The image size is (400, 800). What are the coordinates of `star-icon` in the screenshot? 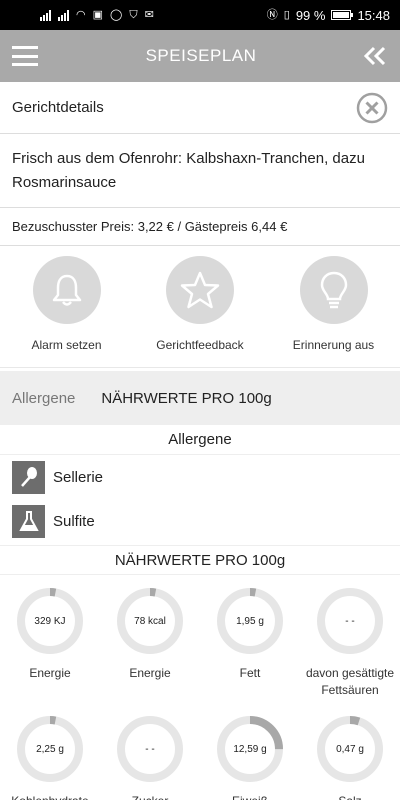 It's located at (200, 290).